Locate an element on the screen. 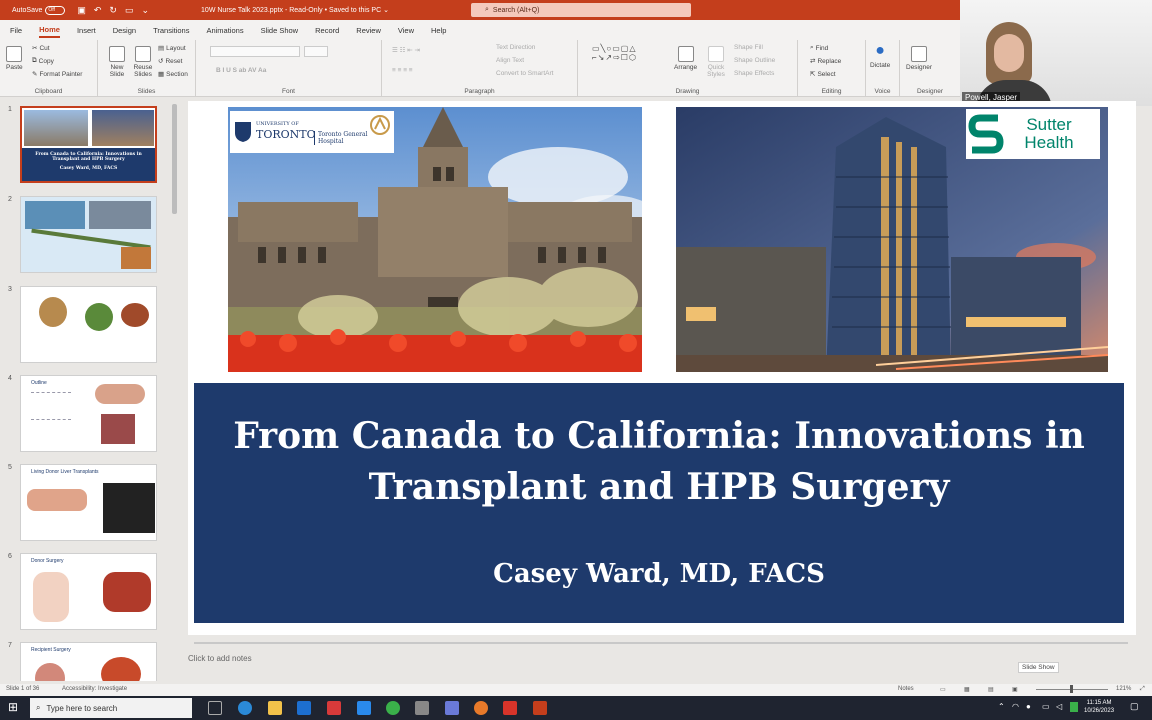 The width and height of the screenshot is (1152, 720). reading-view-icon: ▤ is located at coordinates (991, 689).